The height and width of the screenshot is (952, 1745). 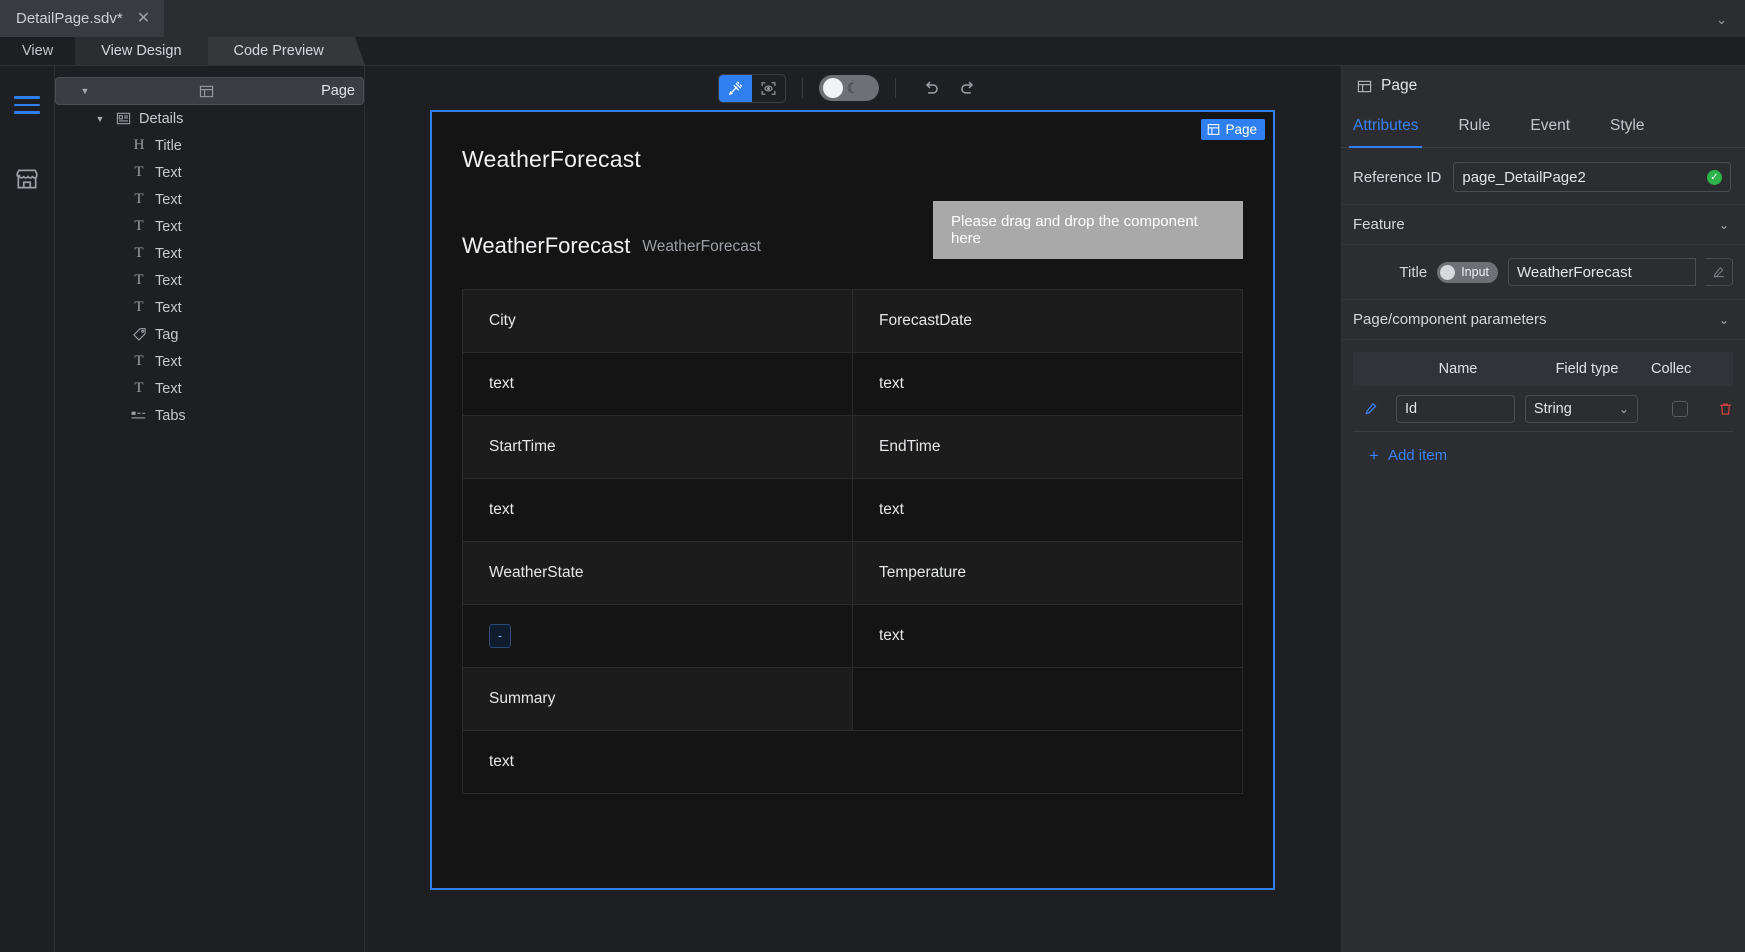 I want to click on canvas-subheading-main: WeatherForecast, so click(x=546, y=245).